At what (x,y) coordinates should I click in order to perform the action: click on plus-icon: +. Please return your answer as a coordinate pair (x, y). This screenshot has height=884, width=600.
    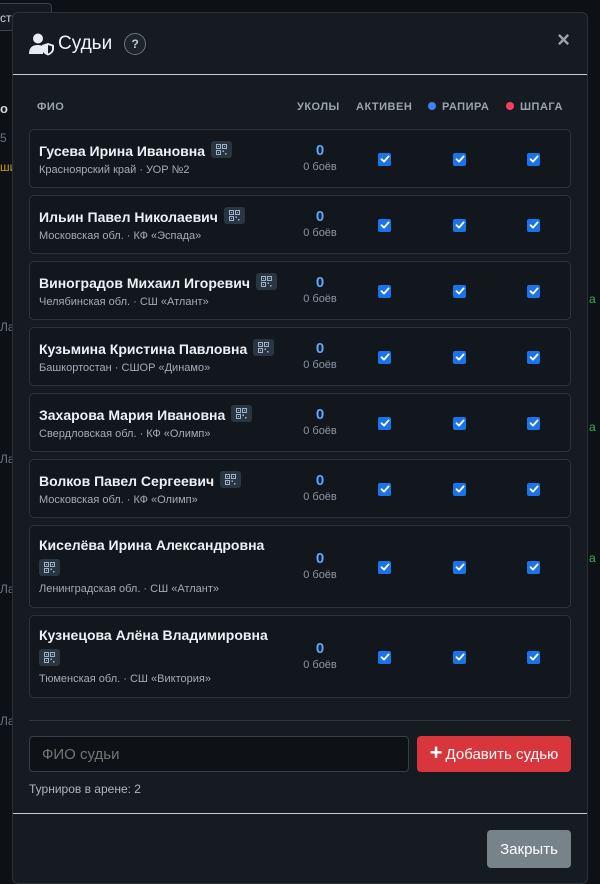
    Looking at the image, I should click on (436, 752).